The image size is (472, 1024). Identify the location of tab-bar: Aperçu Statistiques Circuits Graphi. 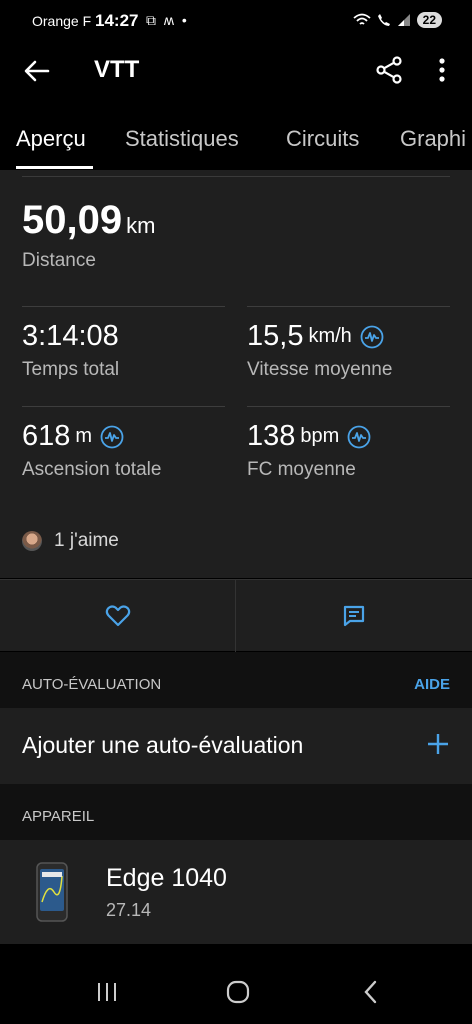
(236, 141).